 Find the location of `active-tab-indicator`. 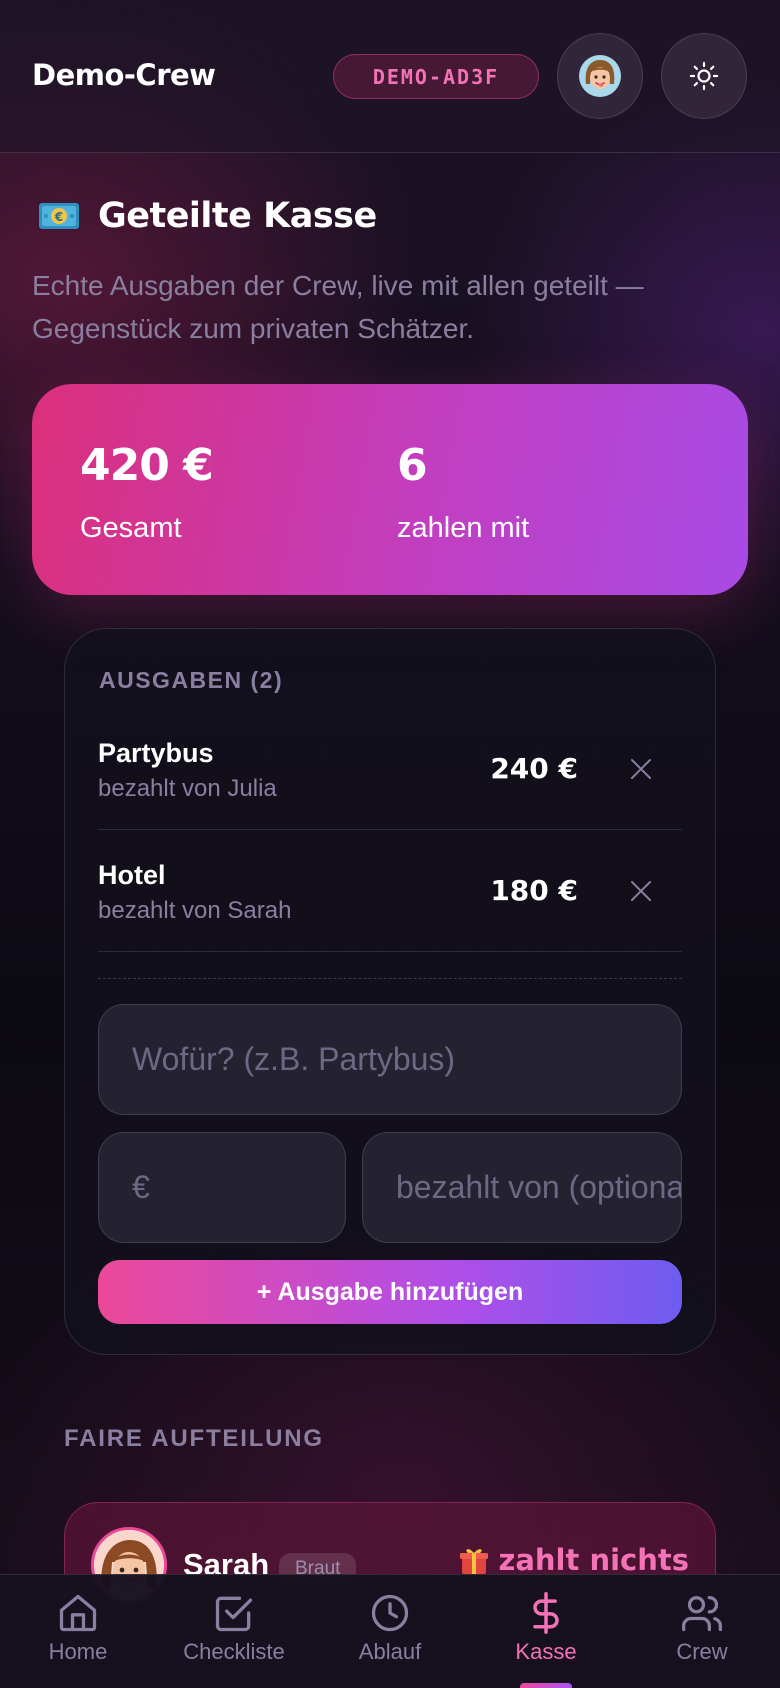

active-tab-indicator is located at coordinates (546, 1685).